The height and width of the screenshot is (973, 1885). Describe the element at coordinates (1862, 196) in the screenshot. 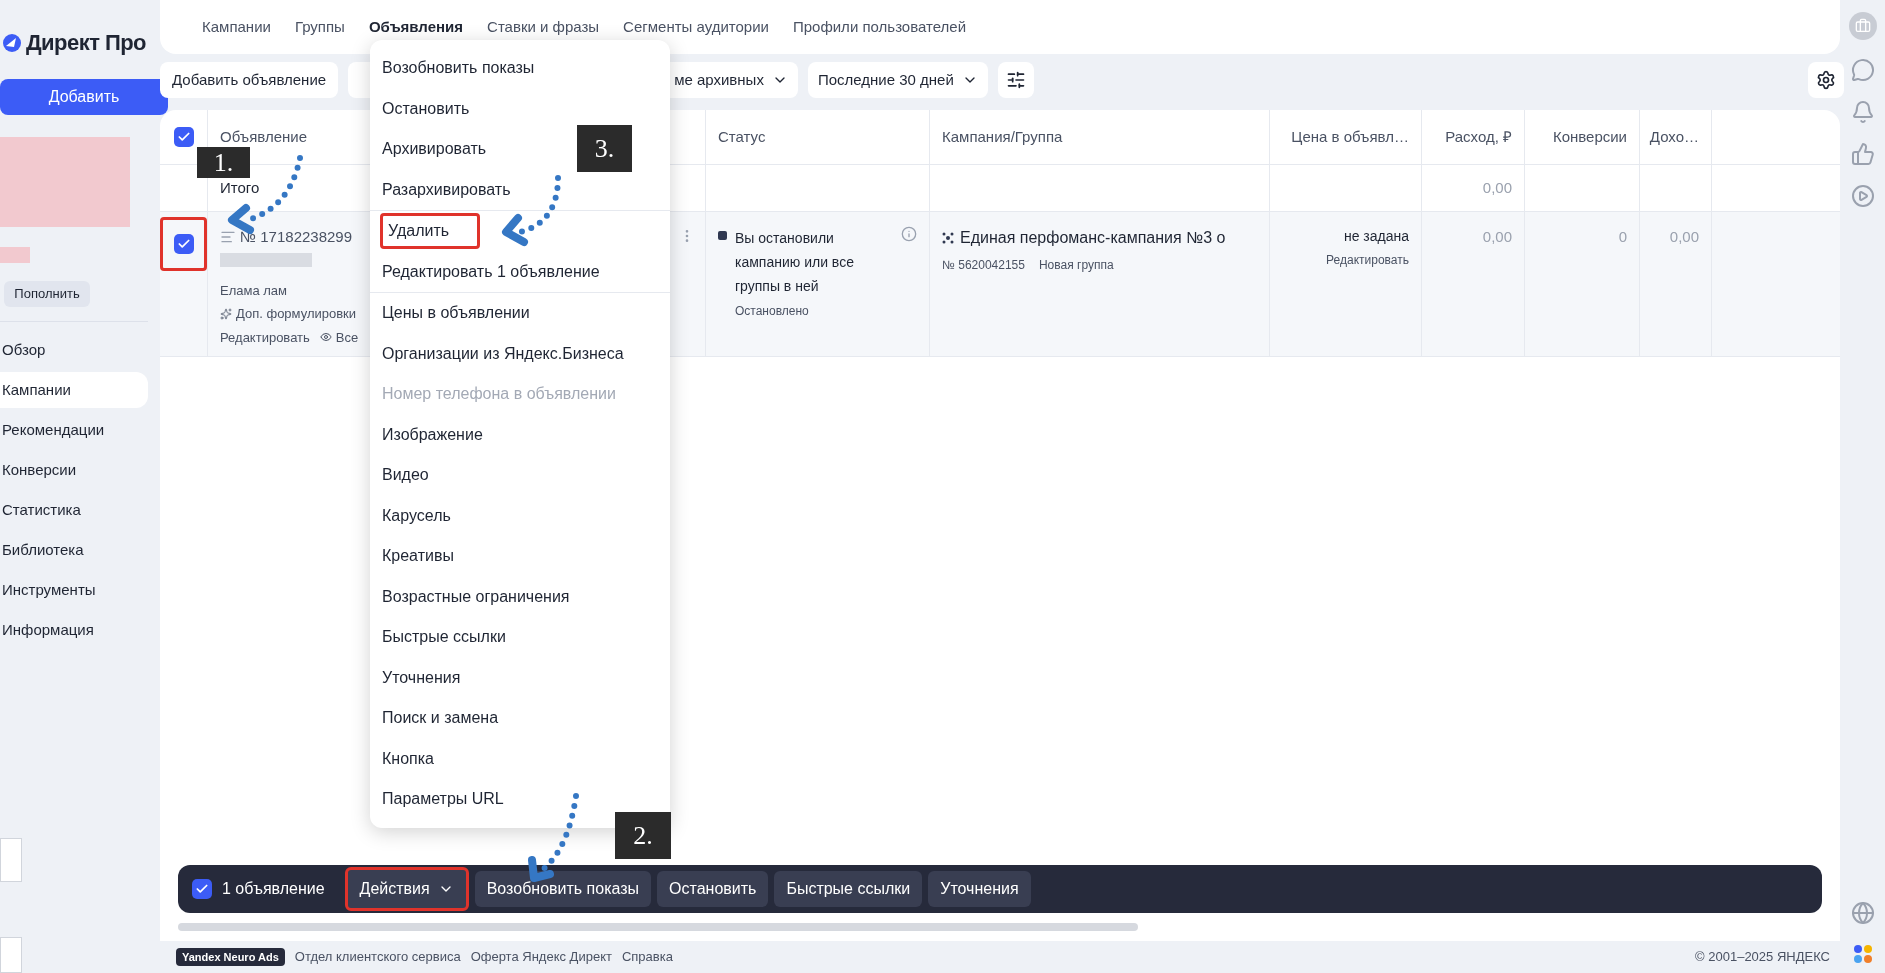

I see `play-icon` at that location.